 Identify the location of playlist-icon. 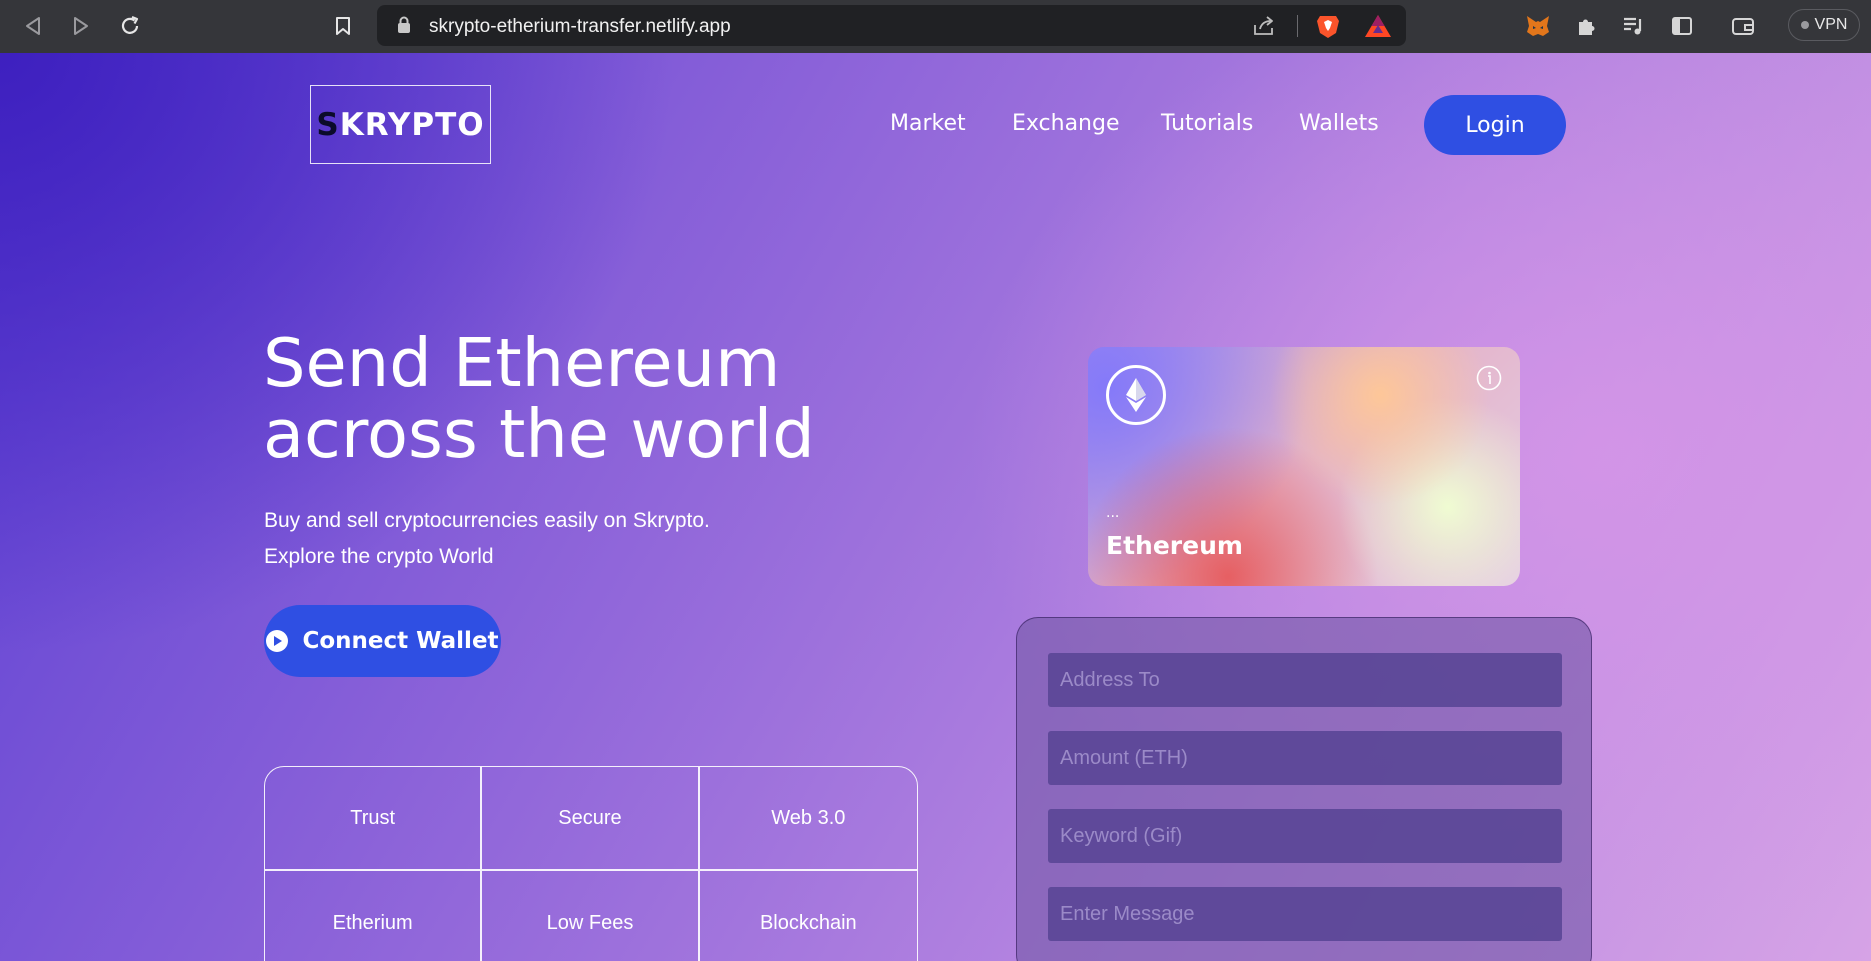
(1634, 26).